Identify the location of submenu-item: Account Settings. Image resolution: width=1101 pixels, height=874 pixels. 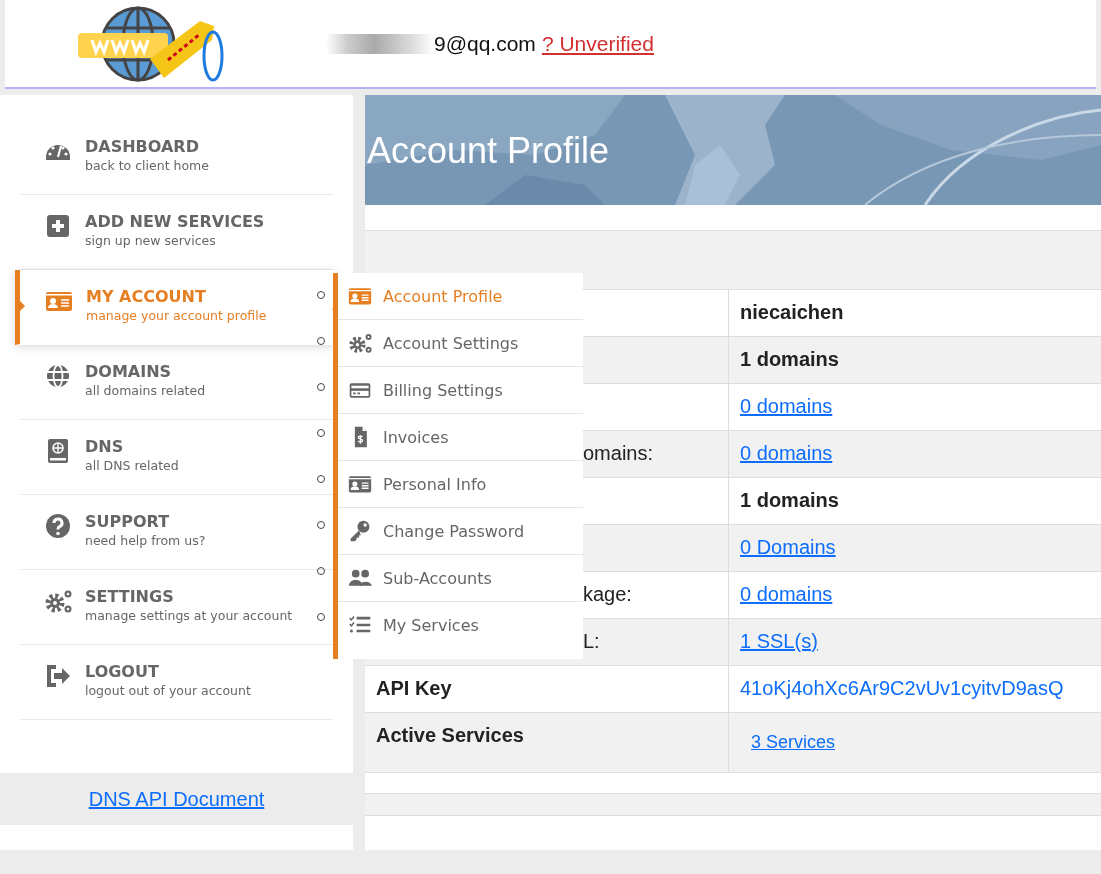
(460, 343).